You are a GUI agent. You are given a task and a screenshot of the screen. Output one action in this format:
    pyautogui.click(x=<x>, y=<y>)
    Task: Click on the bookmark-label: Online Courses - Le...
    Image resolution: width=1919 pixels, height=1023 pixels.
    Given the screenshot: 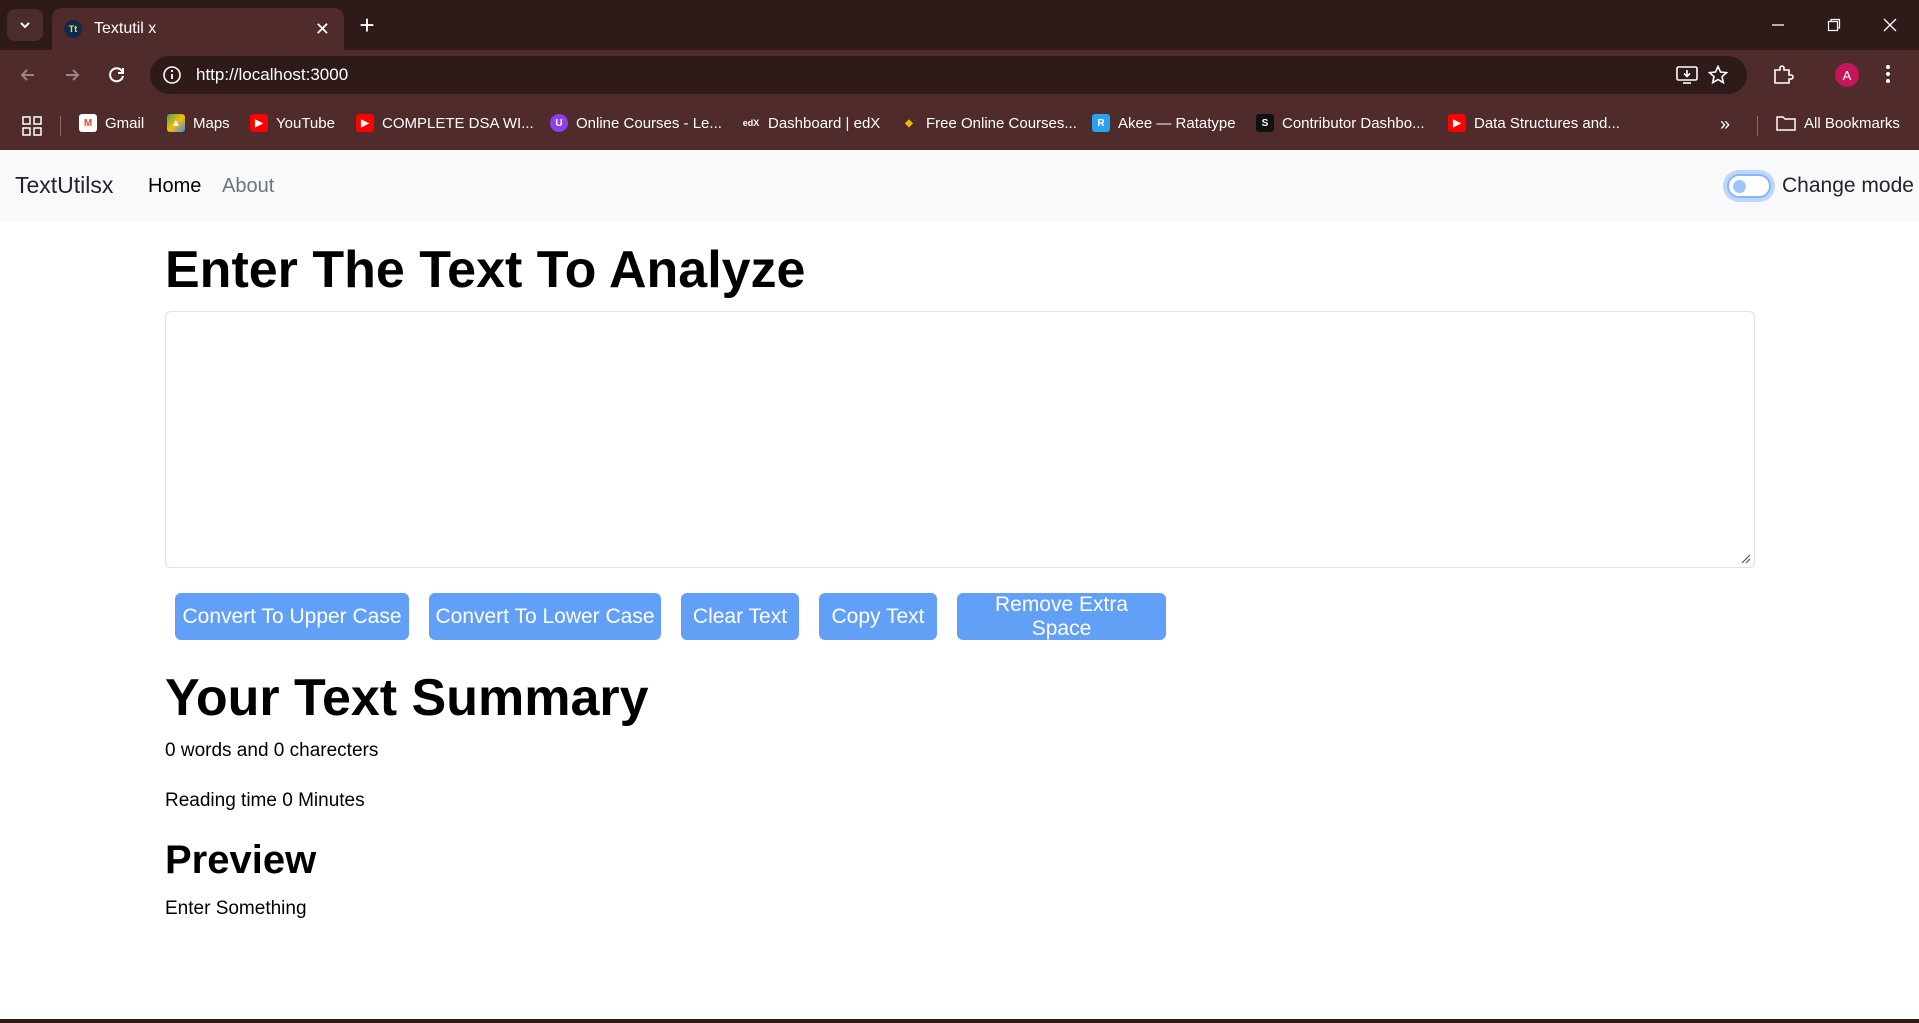 What is the action you would take?
    pyautogui.click(x=649, y=123)
    